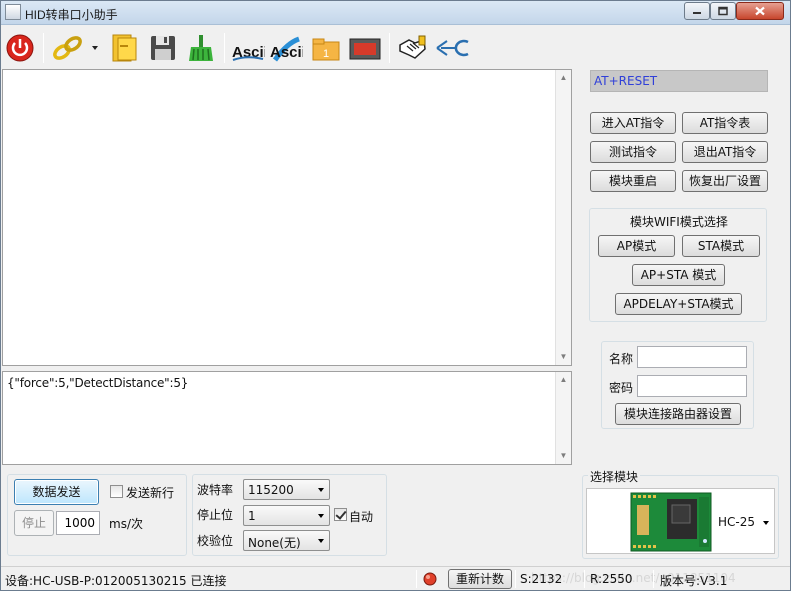  What do you see at coordinates (215, 490) in the screenshot?
I see `baud-label: 波特率` at bounding box center [215, 490].